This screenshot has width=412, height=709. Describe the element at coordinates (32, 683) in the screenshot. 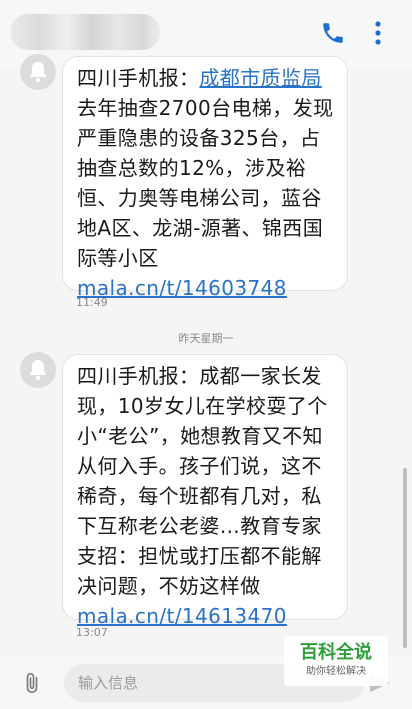

I see `paperclip-icon` at that location.